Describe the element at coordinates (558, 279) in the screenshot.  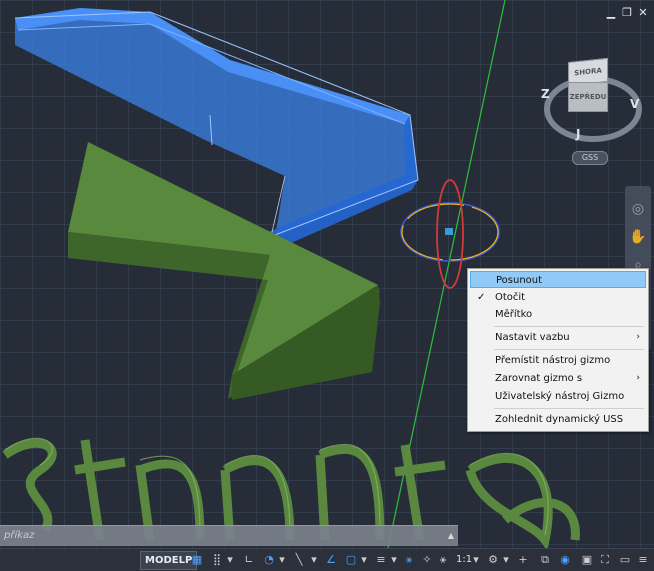
I see `menu-item-move: Posunout` at that location.